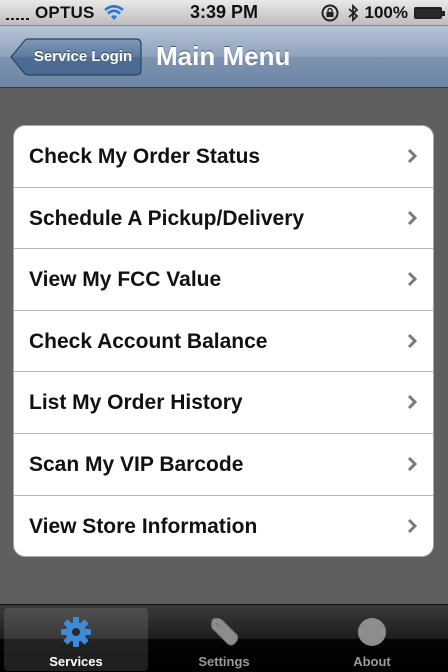 Image resolution: width=448 pixels, height=672 pixels. I want to click on menu-item-label: Check My Order Status, so click(145, 156).